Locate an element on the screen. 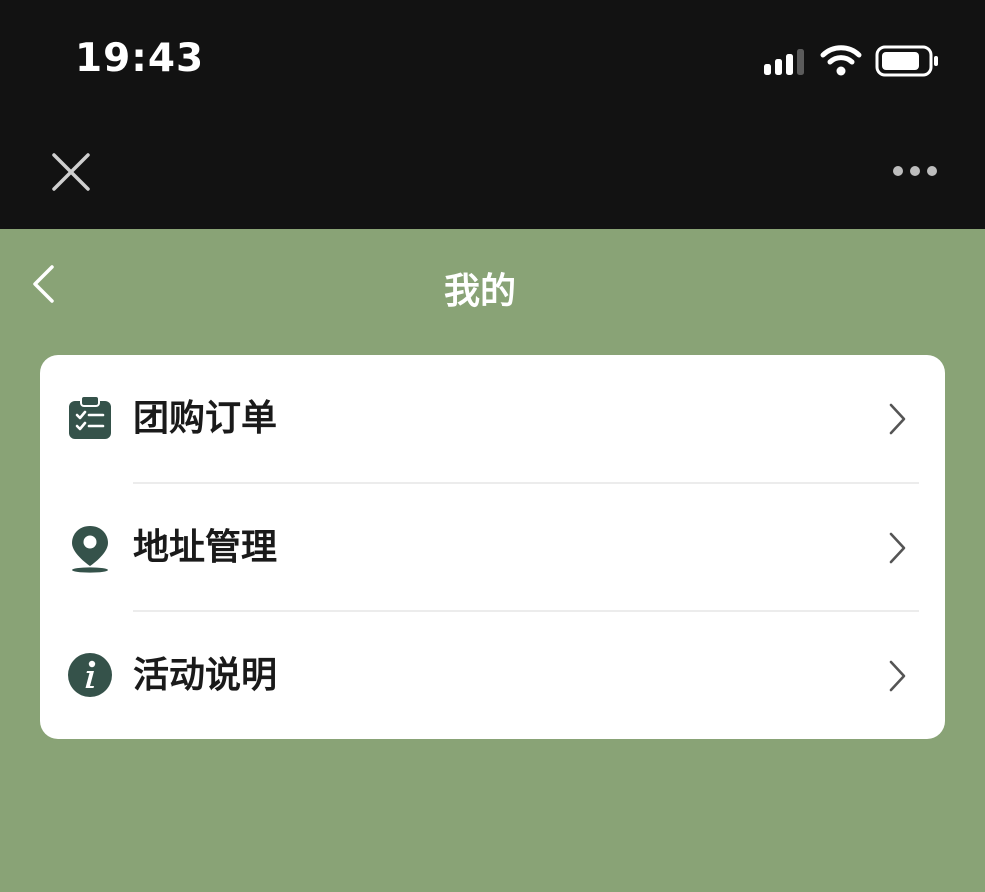 This screenshot has height=892, width=985. menu-item-label: 活动说明 is located at coordinates (205, 675).